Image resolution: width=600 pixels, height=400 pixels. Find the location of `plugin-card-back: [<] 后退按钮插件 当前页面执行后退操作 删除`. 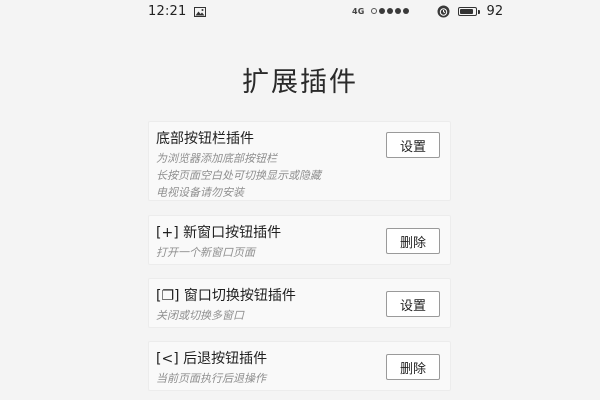

plugin-card-back: [<] 后退按钮插件 当前页面执行后退操作 删除 is located at coordinates (299, 366).